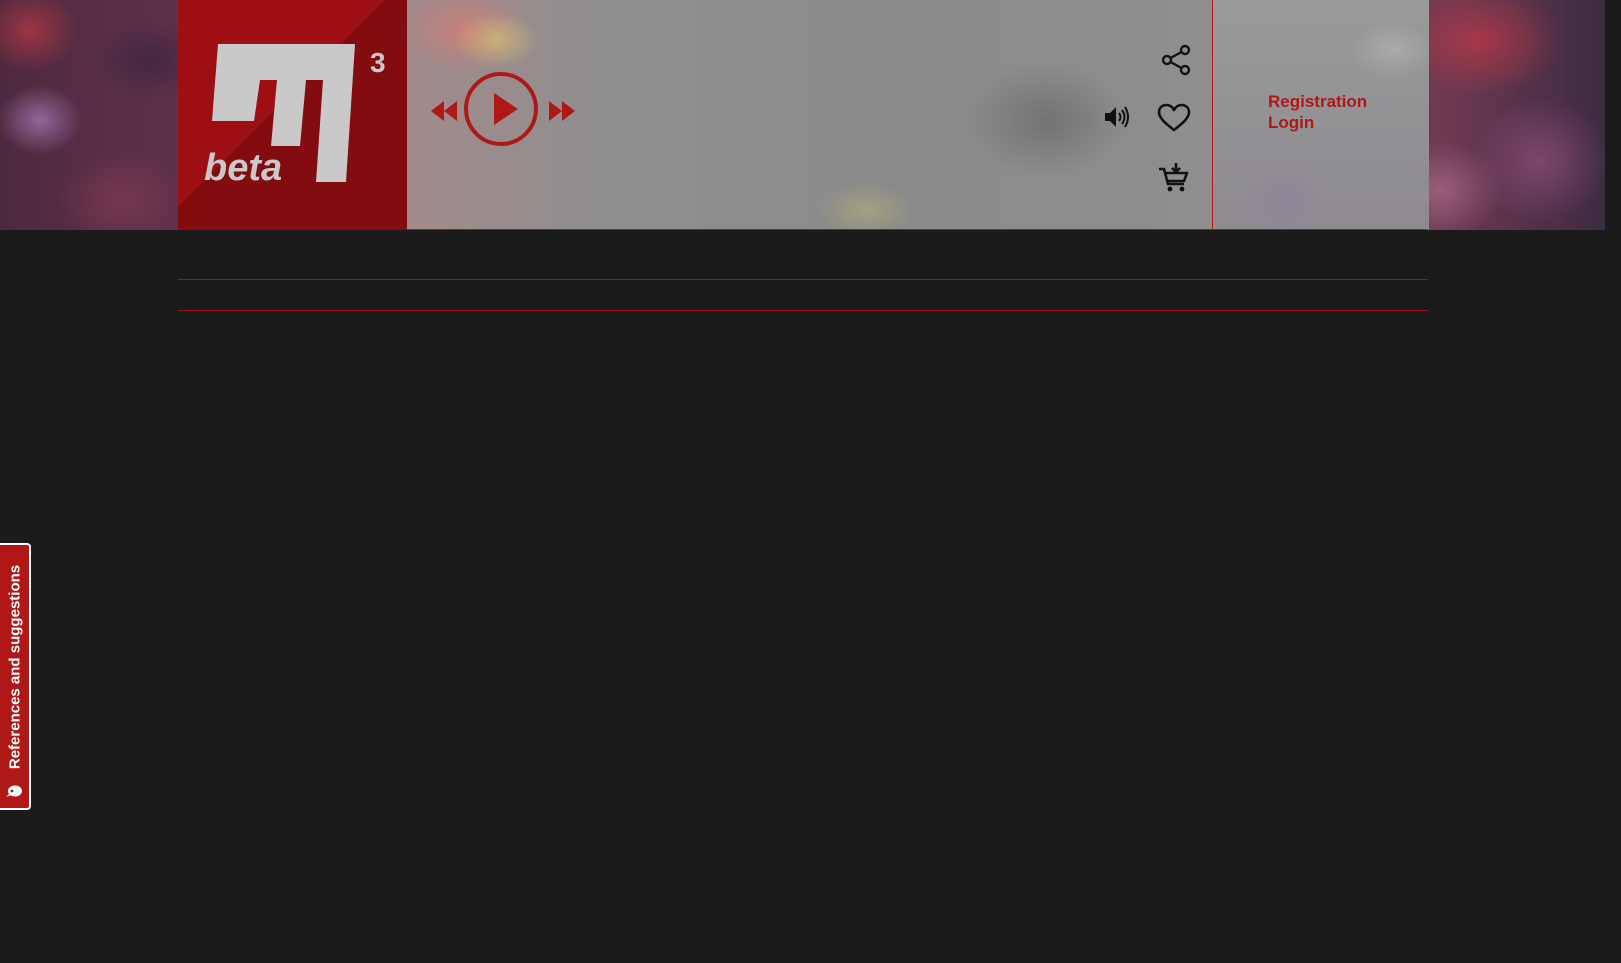  I want to click on chat-bubble-icon, so click(14, 791).